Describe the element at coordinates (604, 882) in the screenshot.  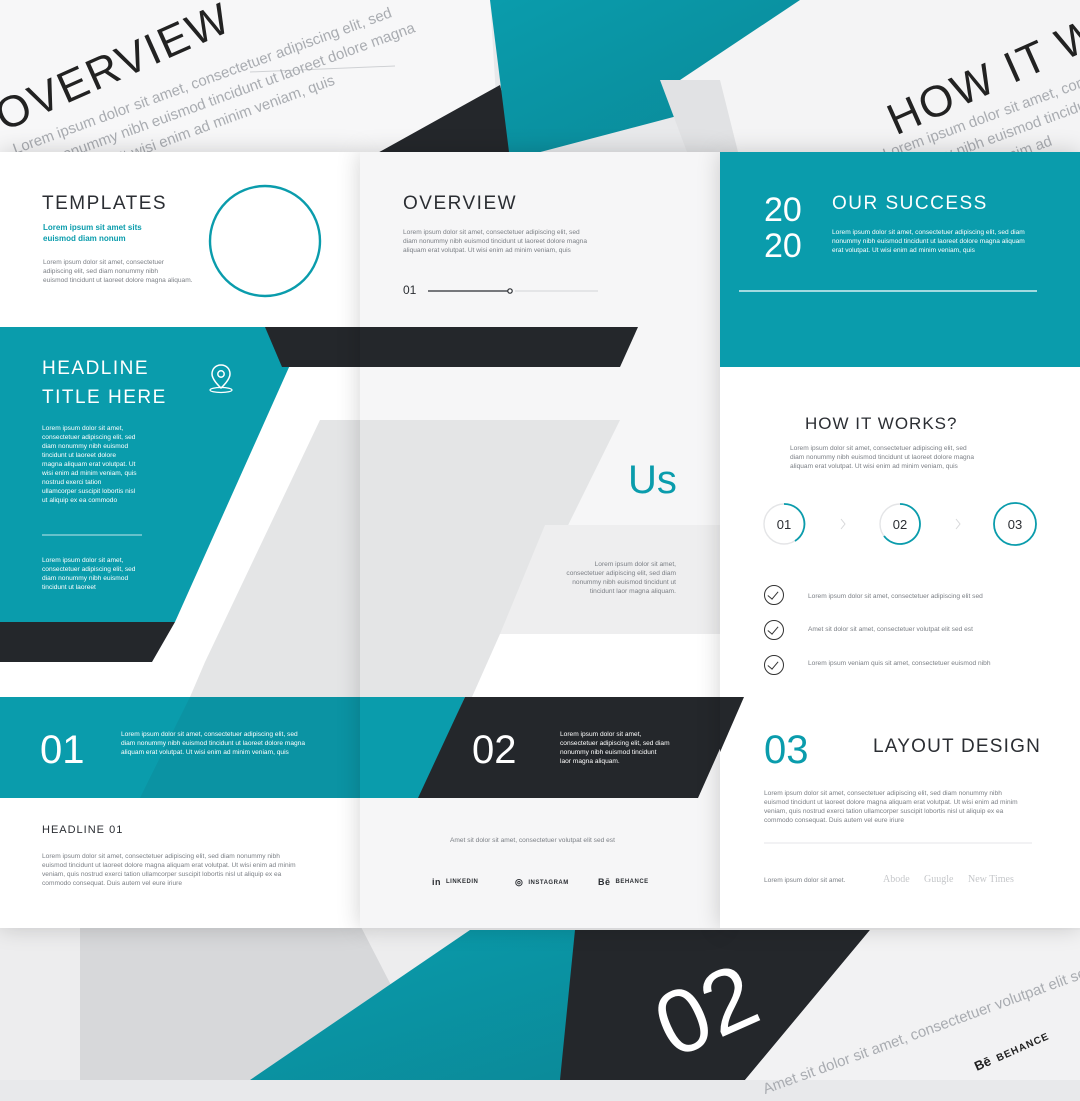
I see `behance-icon: Bē` at that location.